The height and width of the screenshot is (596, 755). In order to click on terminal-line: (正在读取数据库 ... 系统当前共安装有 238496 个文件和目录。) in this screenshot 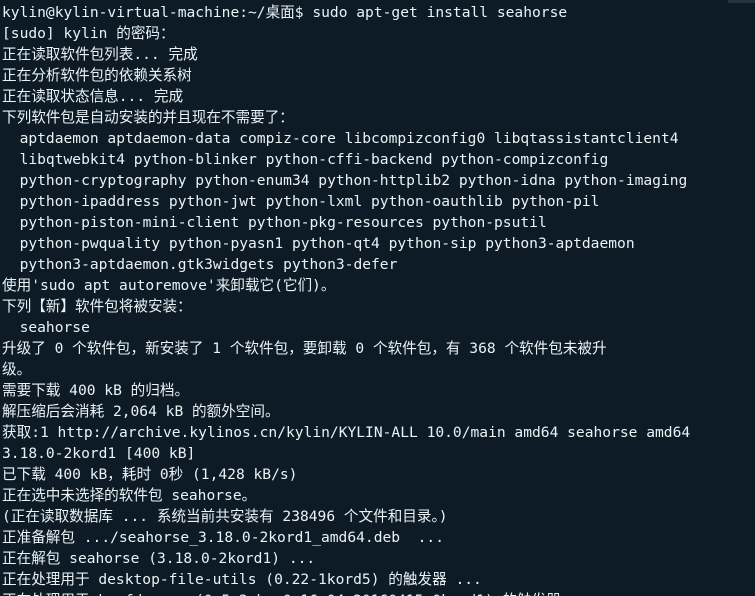, I will do `click(225, 516)`.